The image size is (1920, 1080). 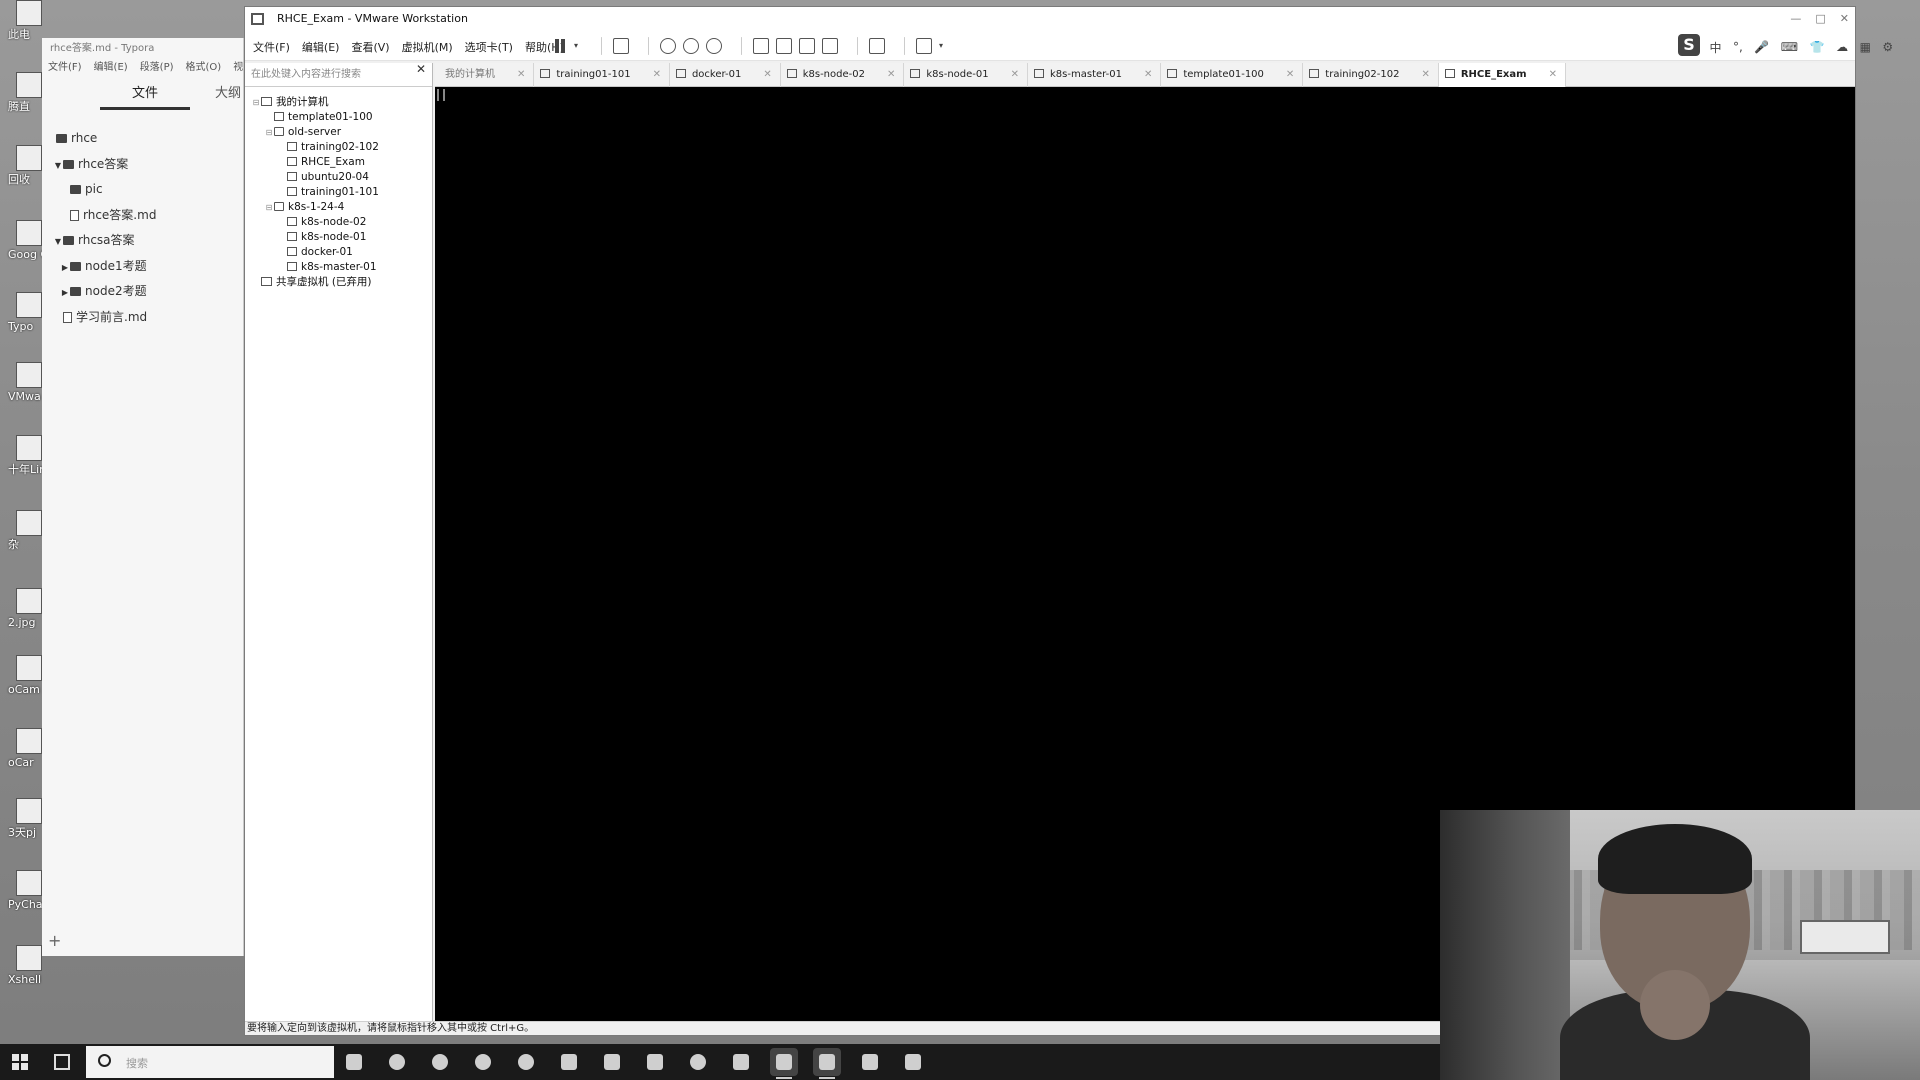 I want to click on library-item: template01-100, so click(x=338, y=117).